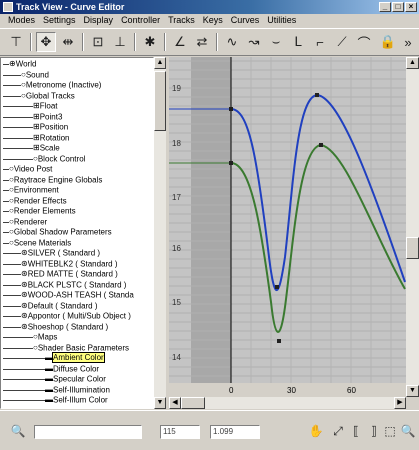 This screenshot has height=450, width=419. What do you see at coordinates (98, 42) in the screenshot?
I see `scale-keys-icon: ⊡` at bounding box center [98, 42].